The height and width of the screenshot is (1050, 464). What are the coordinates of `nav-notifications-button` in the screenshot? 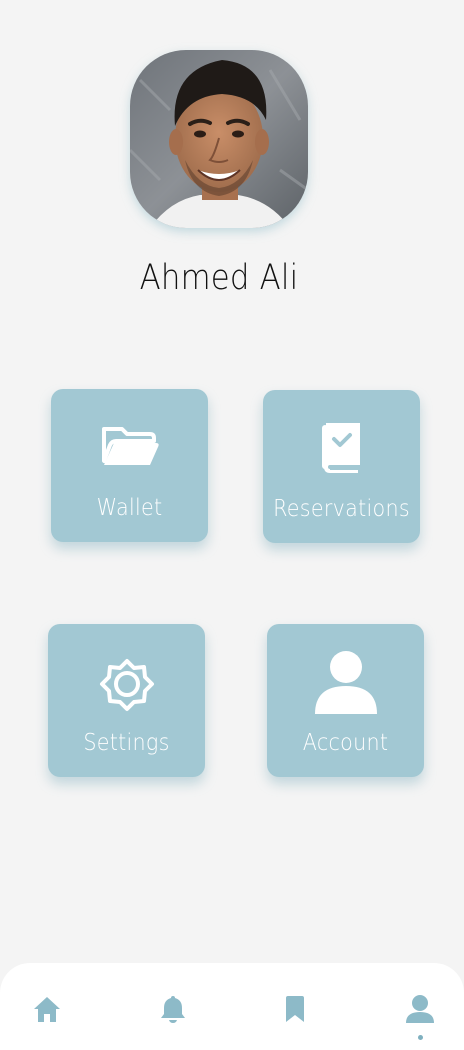 It's located at (173, 1009).